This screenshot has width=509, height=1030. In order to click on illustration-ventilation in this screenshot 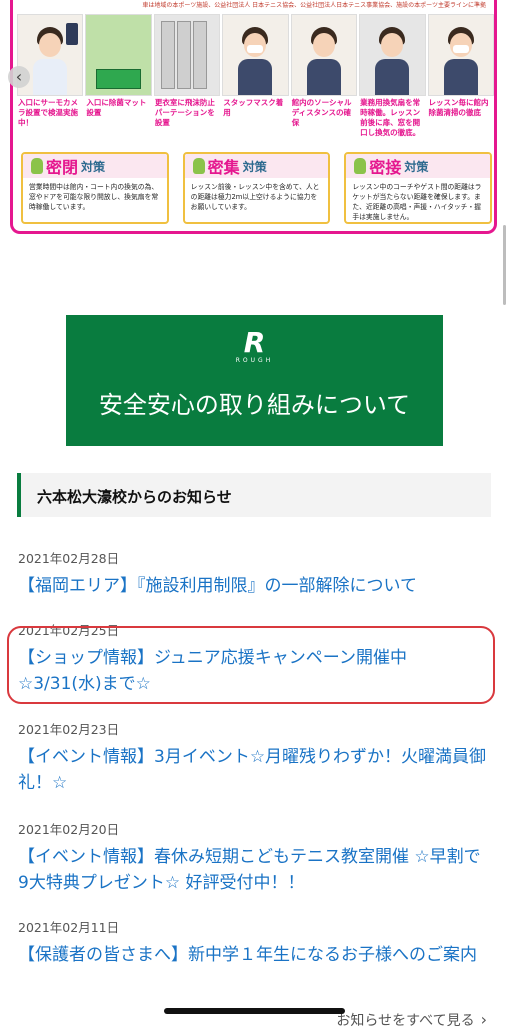, I will do `click(392, 55)`.